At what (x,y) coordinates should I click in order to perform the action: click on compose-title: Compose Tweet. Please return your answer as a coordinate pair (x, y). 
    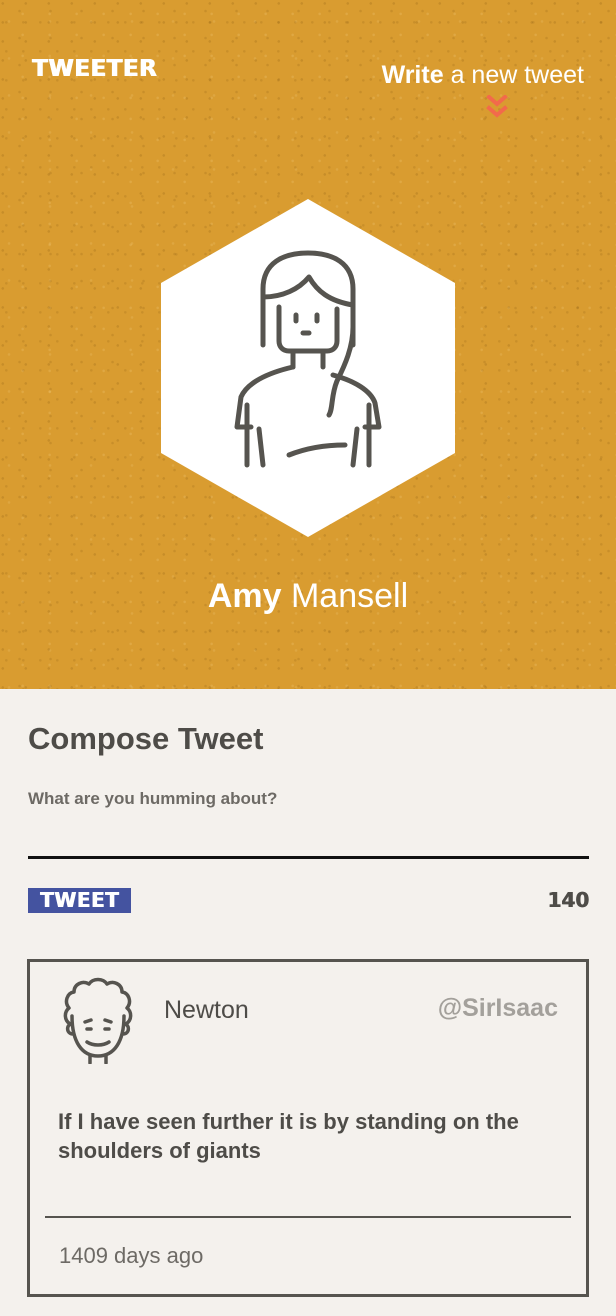
    Looking at the image, I should click on (146, 738).